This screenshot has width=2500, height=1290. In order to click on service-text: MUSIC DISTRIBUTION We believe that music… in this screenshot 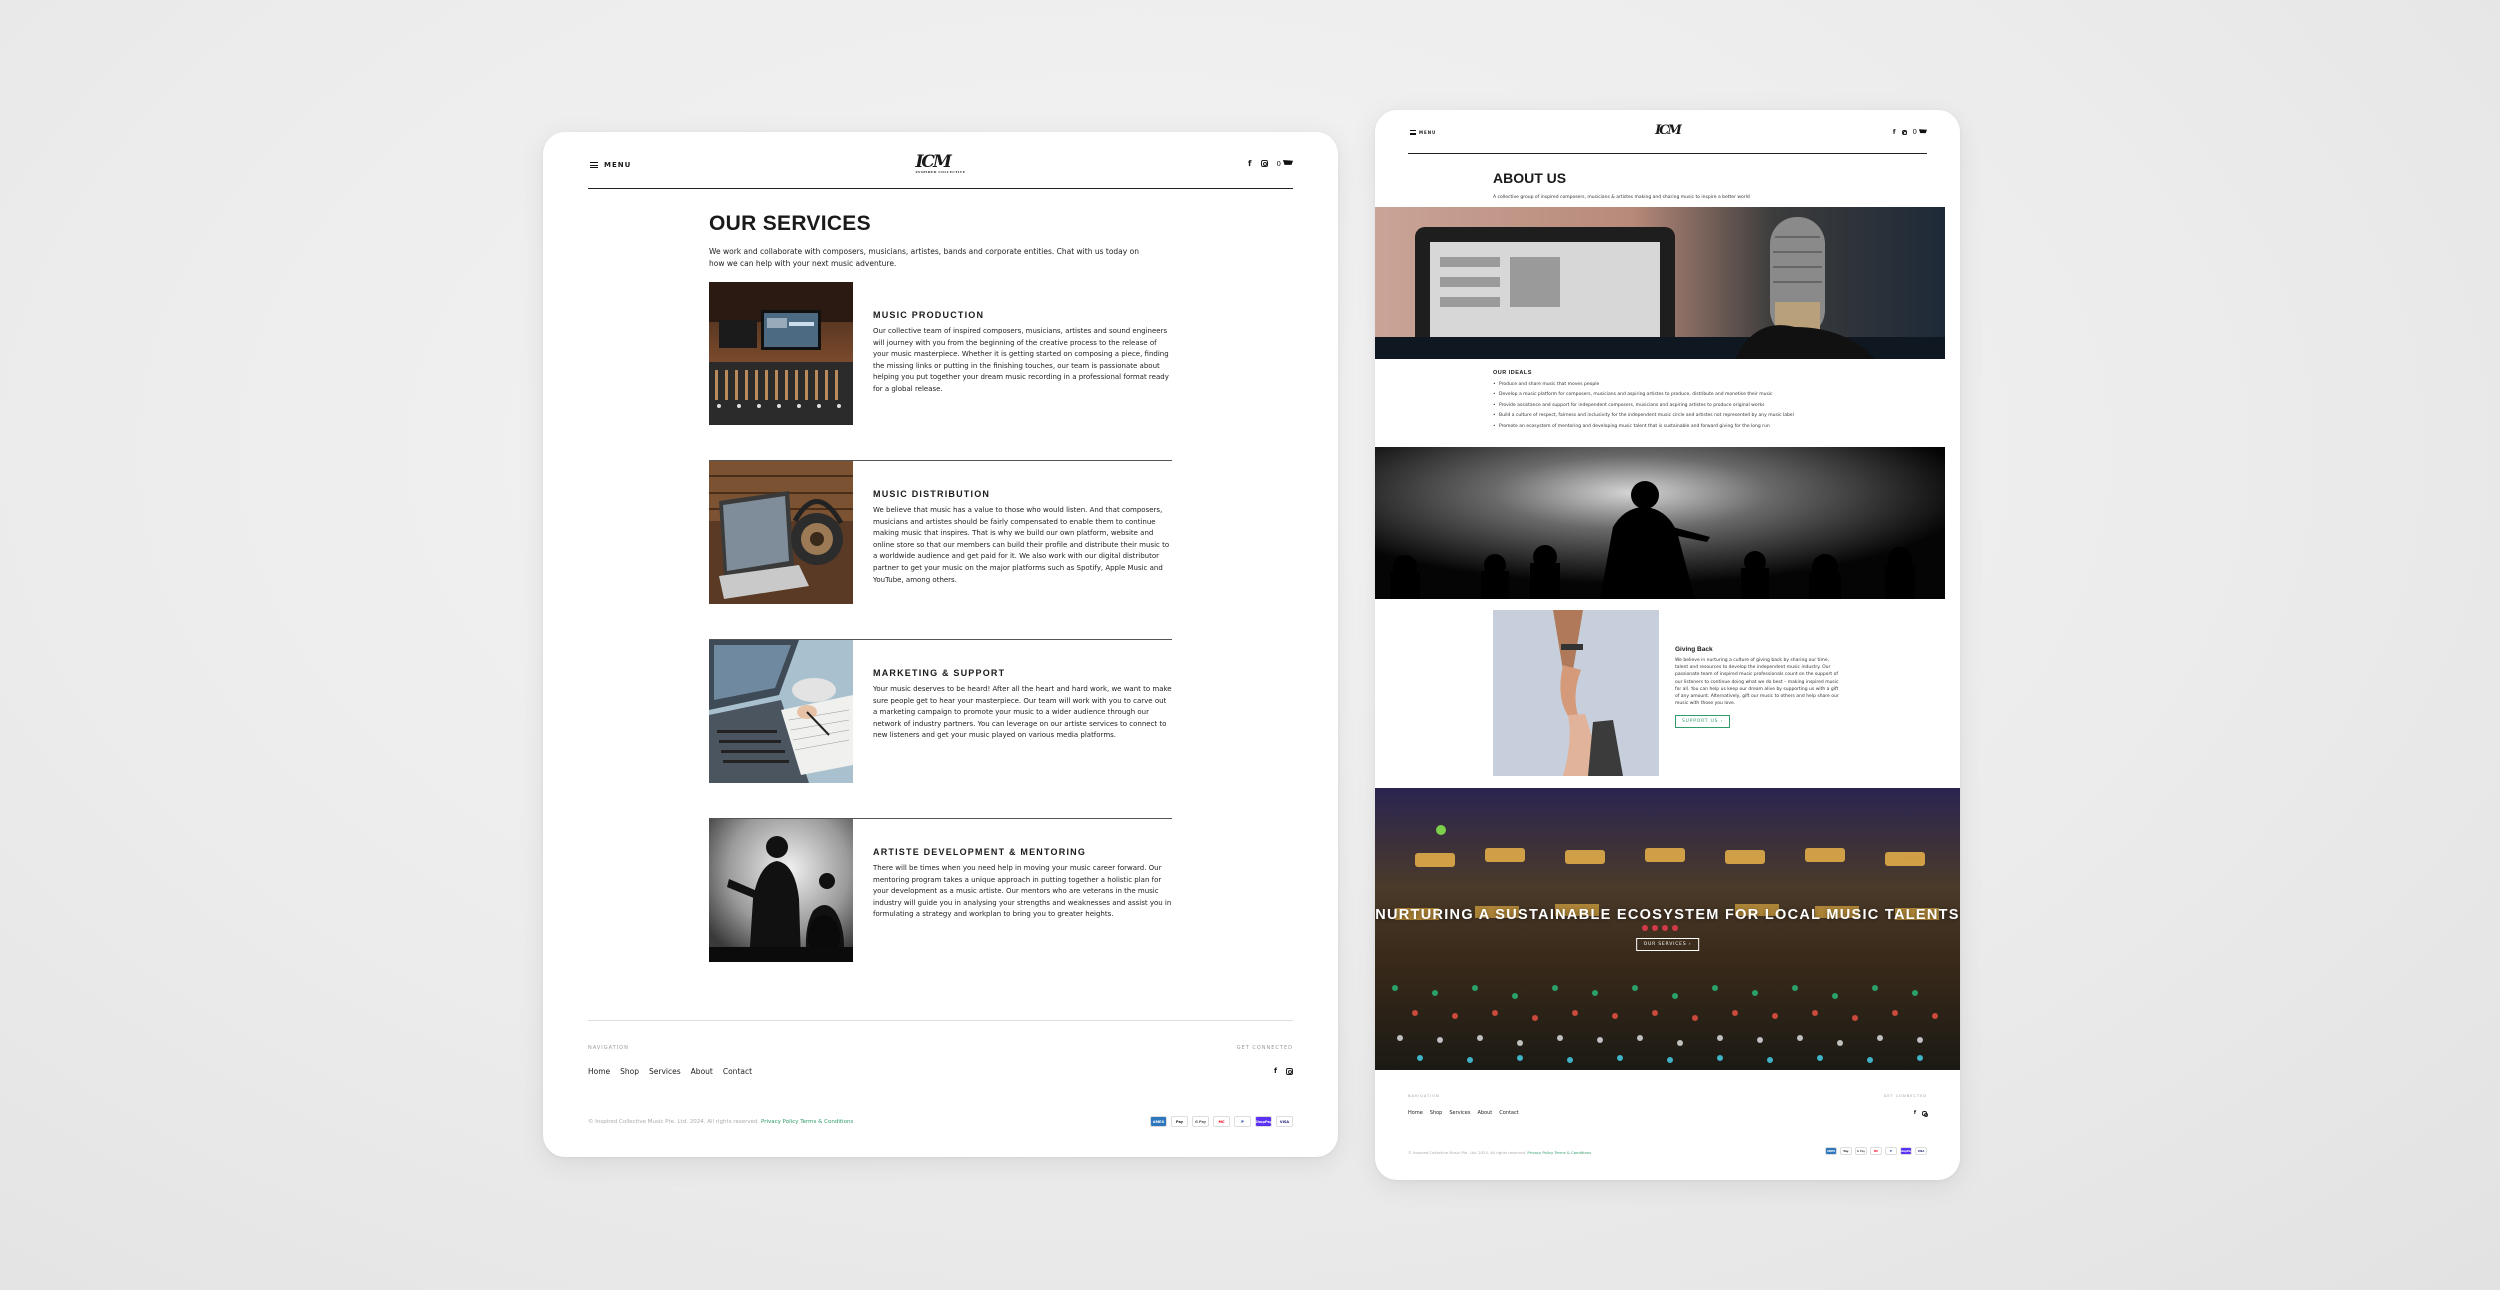, I will do `click(1022, 537)`.